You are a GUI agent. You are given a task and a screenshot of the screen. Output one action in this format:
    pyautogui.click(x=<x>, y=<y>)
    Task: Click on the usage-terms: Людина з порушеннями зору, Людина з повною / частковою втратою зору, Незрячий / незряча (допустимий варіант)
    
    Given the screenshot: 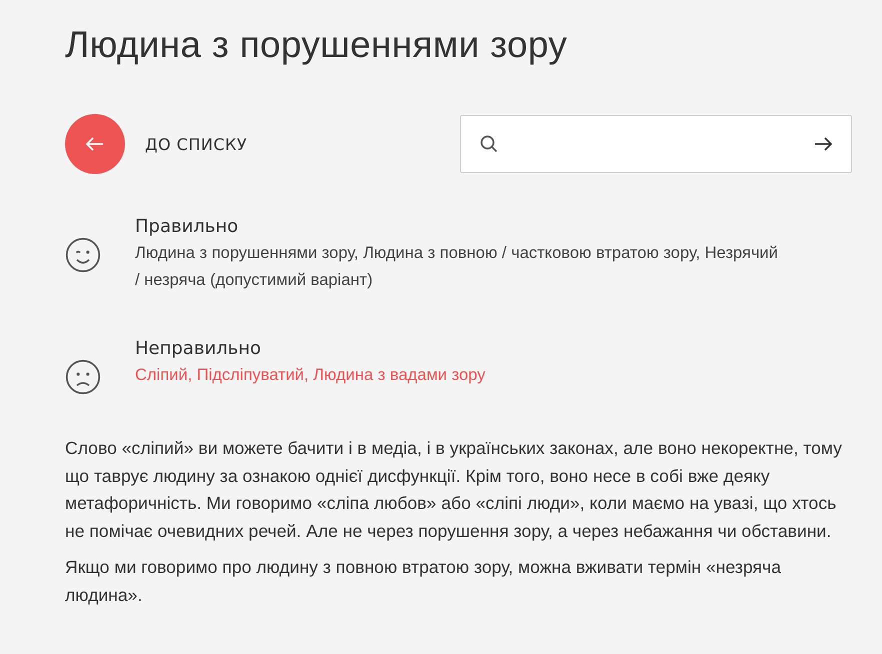 What is the action you would take?
    pyautogui.click(x=457, y=267)
    